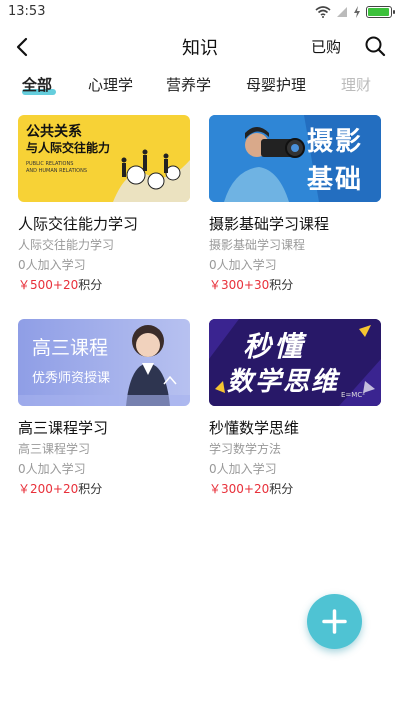  What do you see at coordinates (342, 12) in the screenshot?
I see `signal-icon` at bounding box center [342, 12].